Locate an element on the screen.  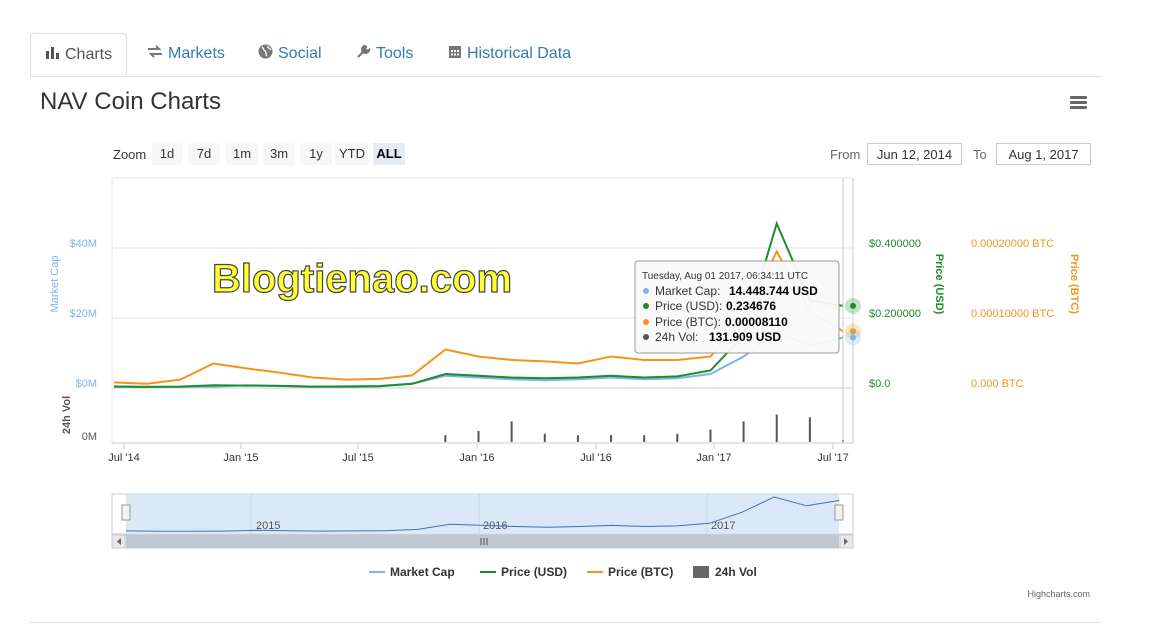
ytick-usd-0: $0.0 is located at coordinates (879, 384).